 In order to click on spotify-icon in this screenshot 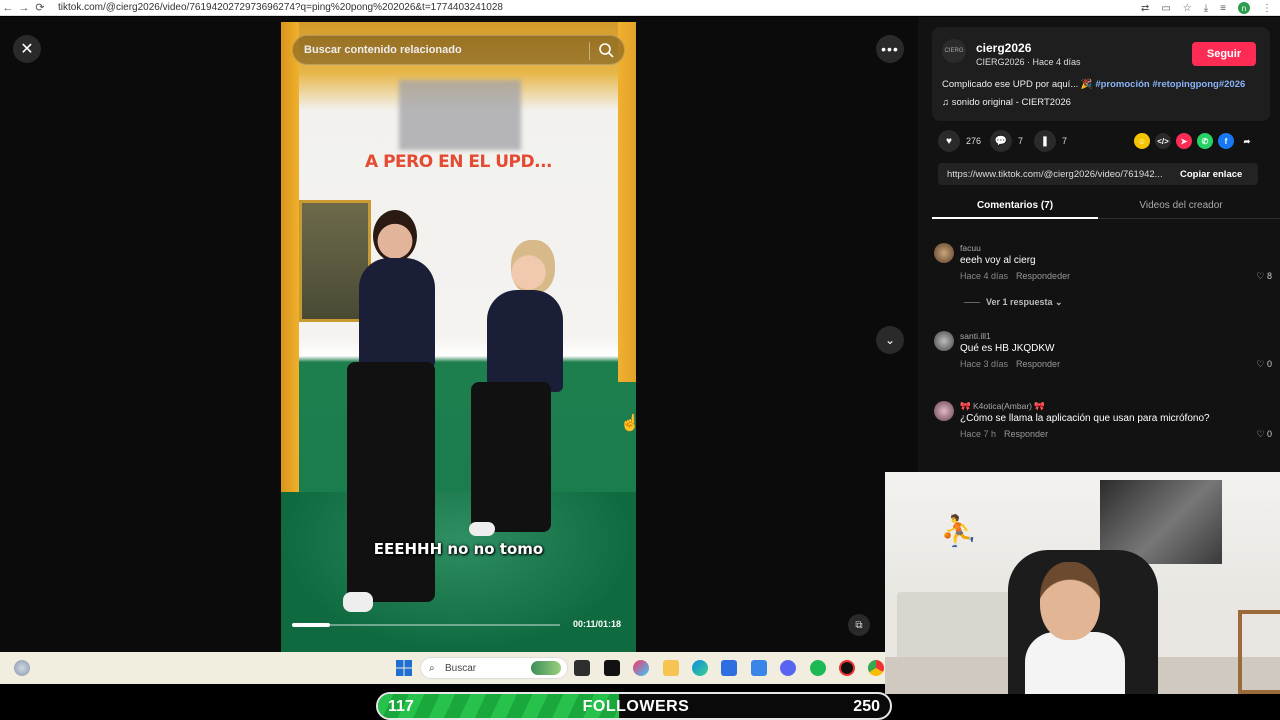, I will do `click(818, 668)`.